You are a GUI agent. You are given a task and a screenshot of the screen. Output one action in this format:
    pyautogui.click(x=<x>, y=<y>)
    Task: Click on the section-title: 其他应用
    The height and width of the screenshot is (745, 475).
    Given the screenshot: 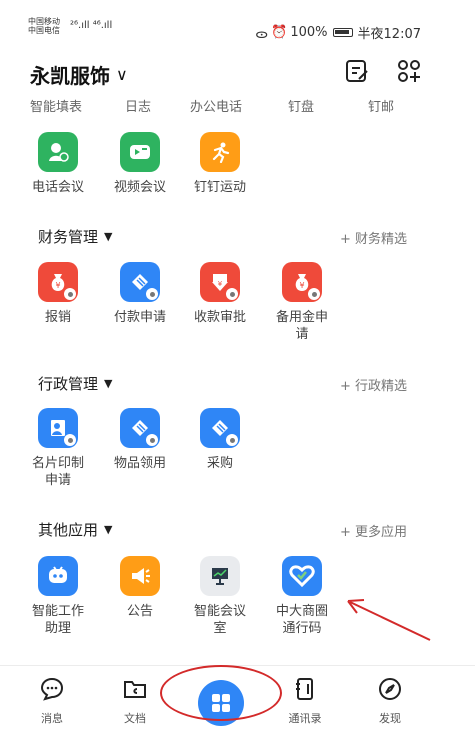 What is the action you would take?
    pyautogui.click(x=68, y=530)
    